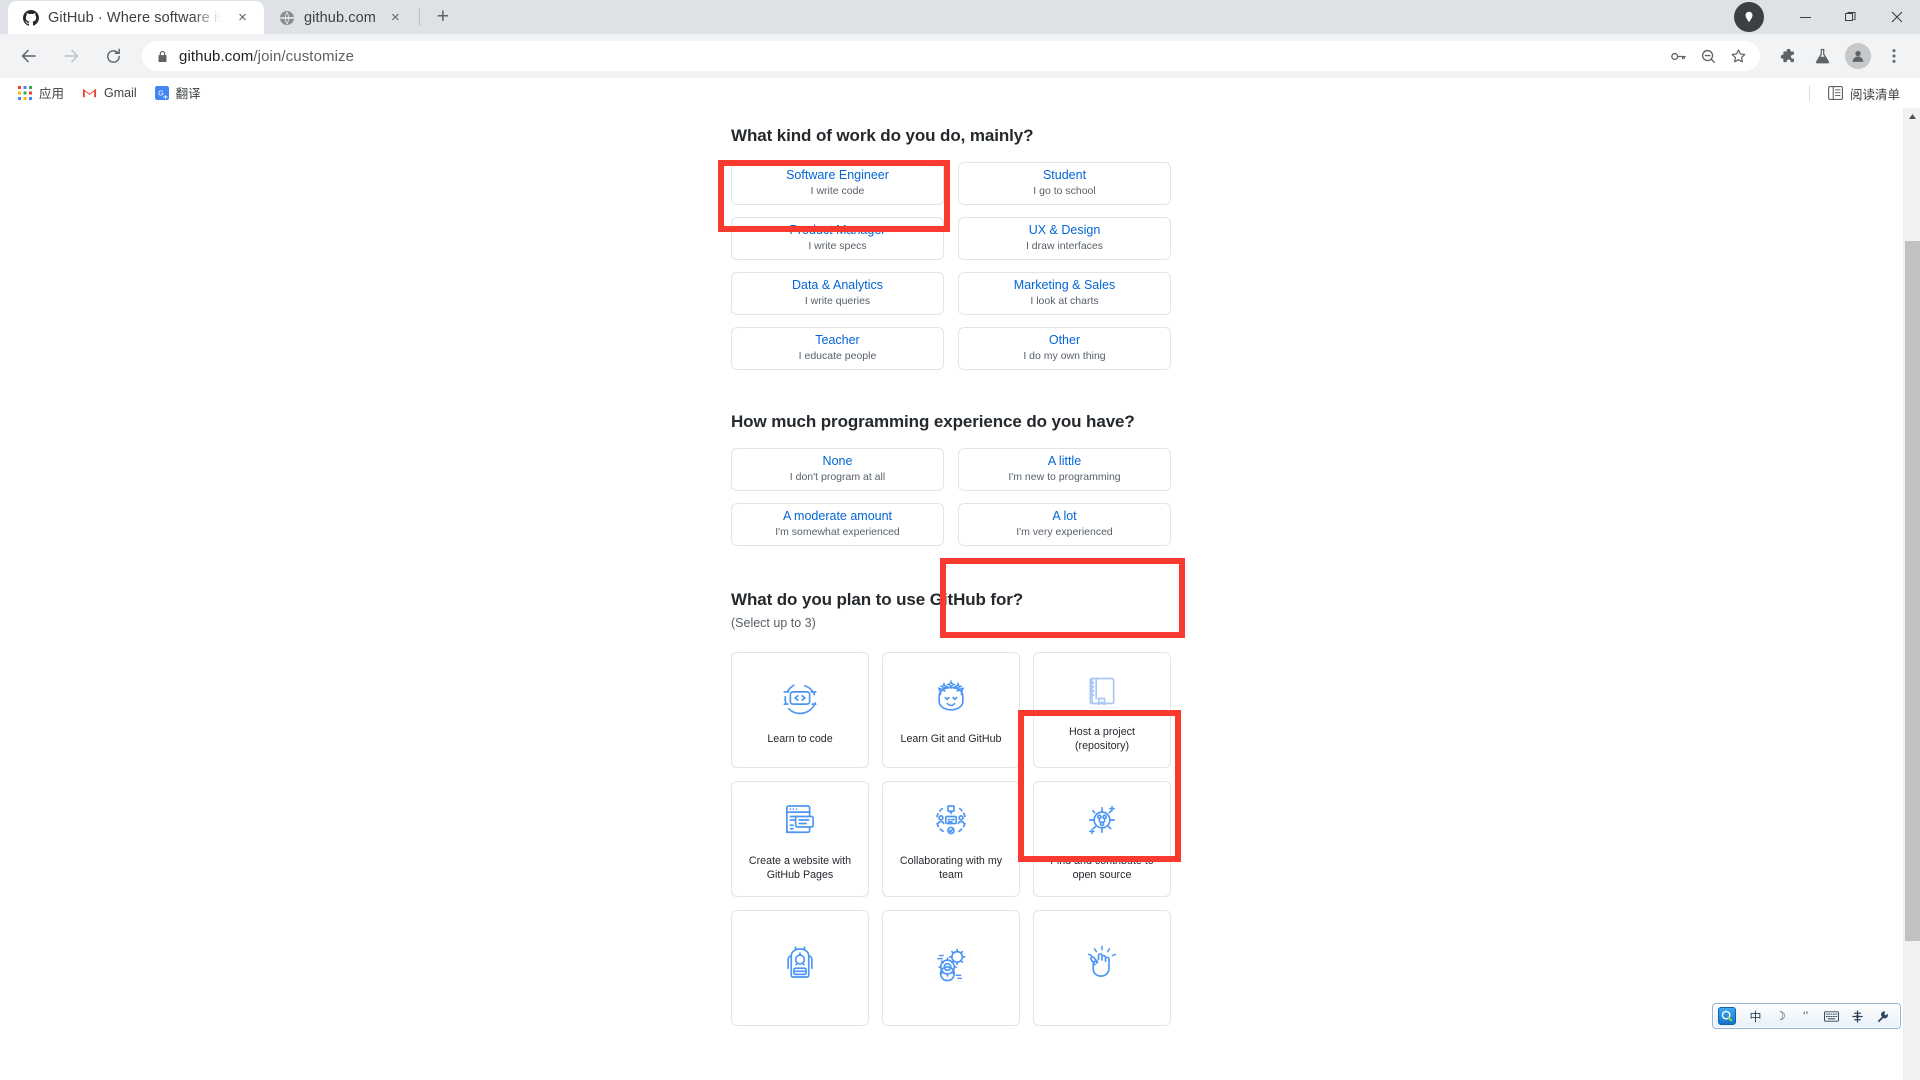 The height and width of the screenshot is (1080, 1920). Describe the element at coordinates (1738, 56) in the screenshot. I see `star-icon` at that location.